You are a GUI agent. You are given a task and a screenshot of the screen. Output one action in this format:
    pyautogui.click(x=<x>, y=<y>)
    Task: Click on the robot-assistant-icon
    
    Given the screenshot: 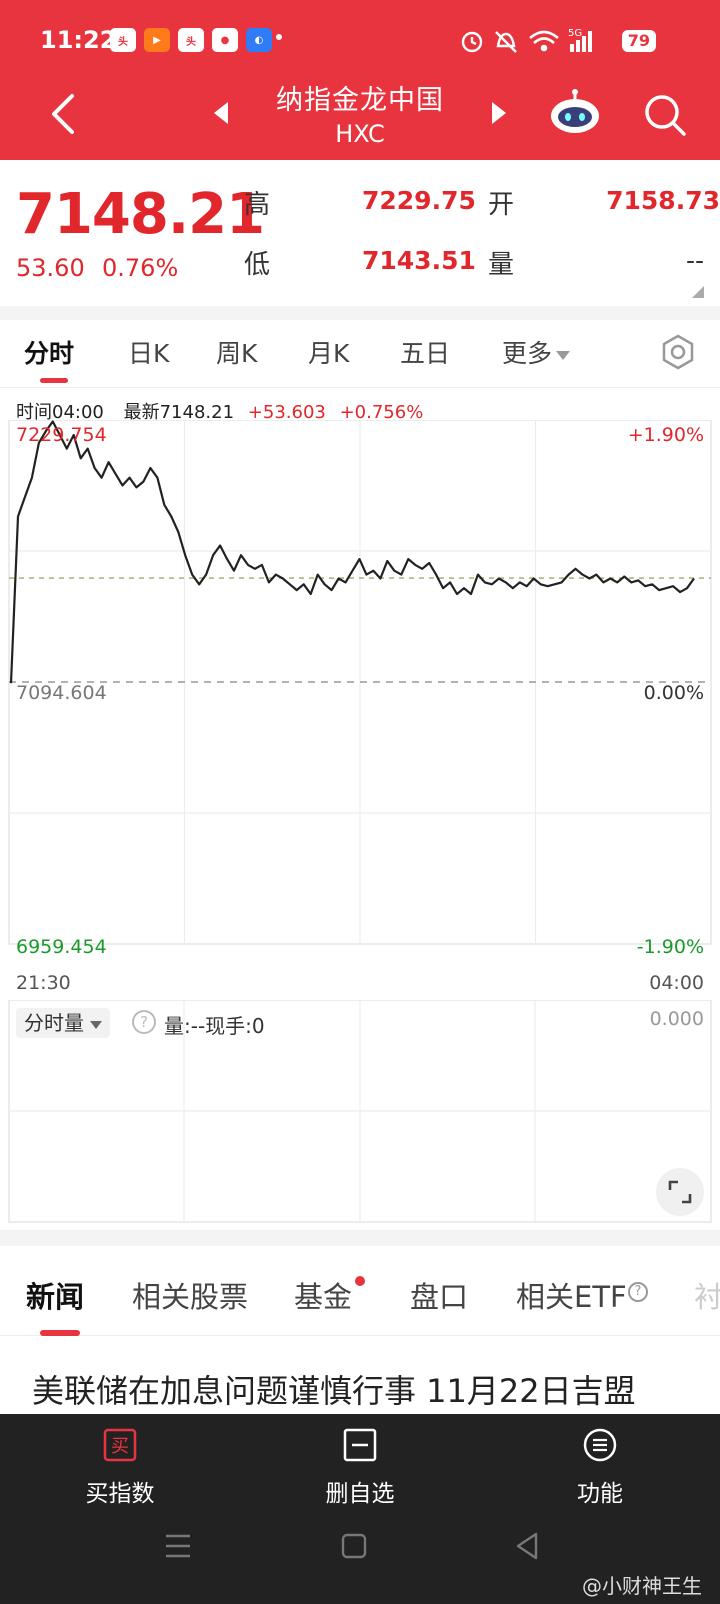 What is the action you would take?
    pyautogui.click(x=575, y=111)
    